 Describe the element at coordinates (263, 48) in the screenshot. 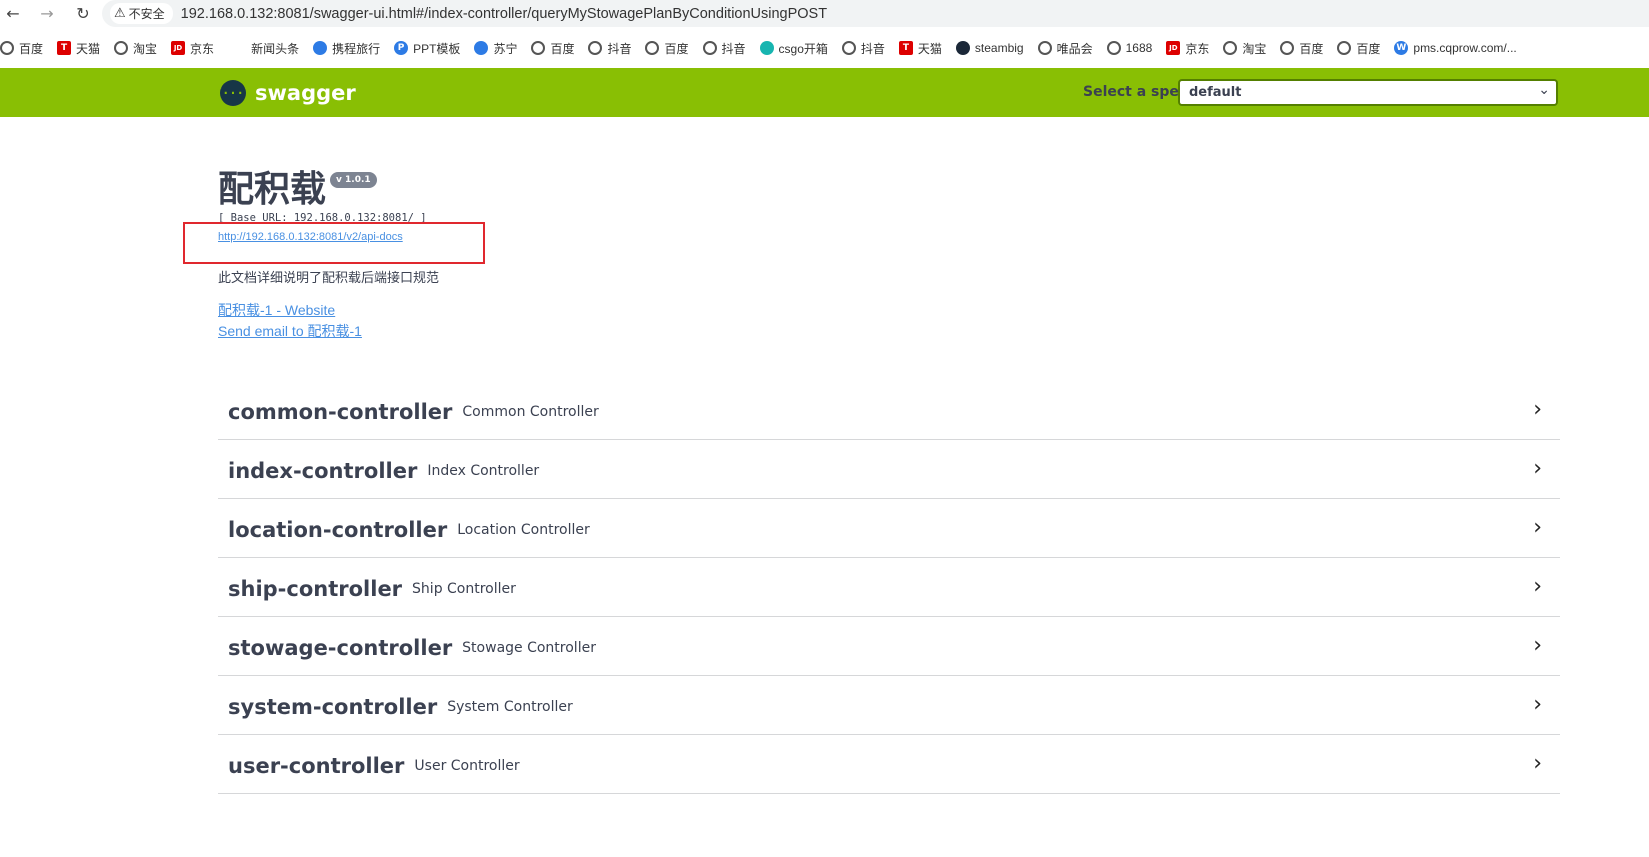

I see `bookmark-item: 新闻头条` at that location.